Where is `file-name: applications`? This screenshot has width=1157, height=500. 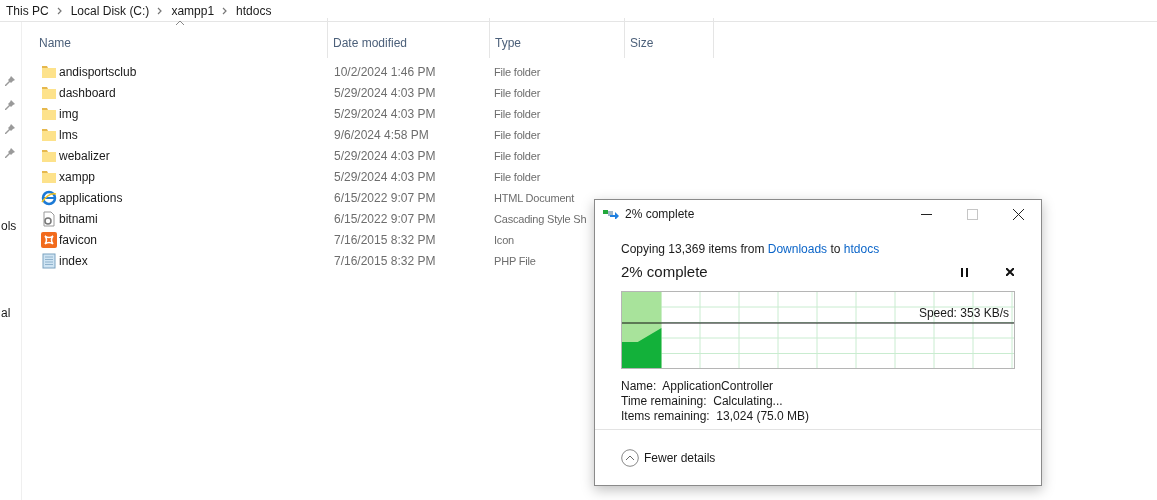
file-name: applications is located at coordinates (91, 197).